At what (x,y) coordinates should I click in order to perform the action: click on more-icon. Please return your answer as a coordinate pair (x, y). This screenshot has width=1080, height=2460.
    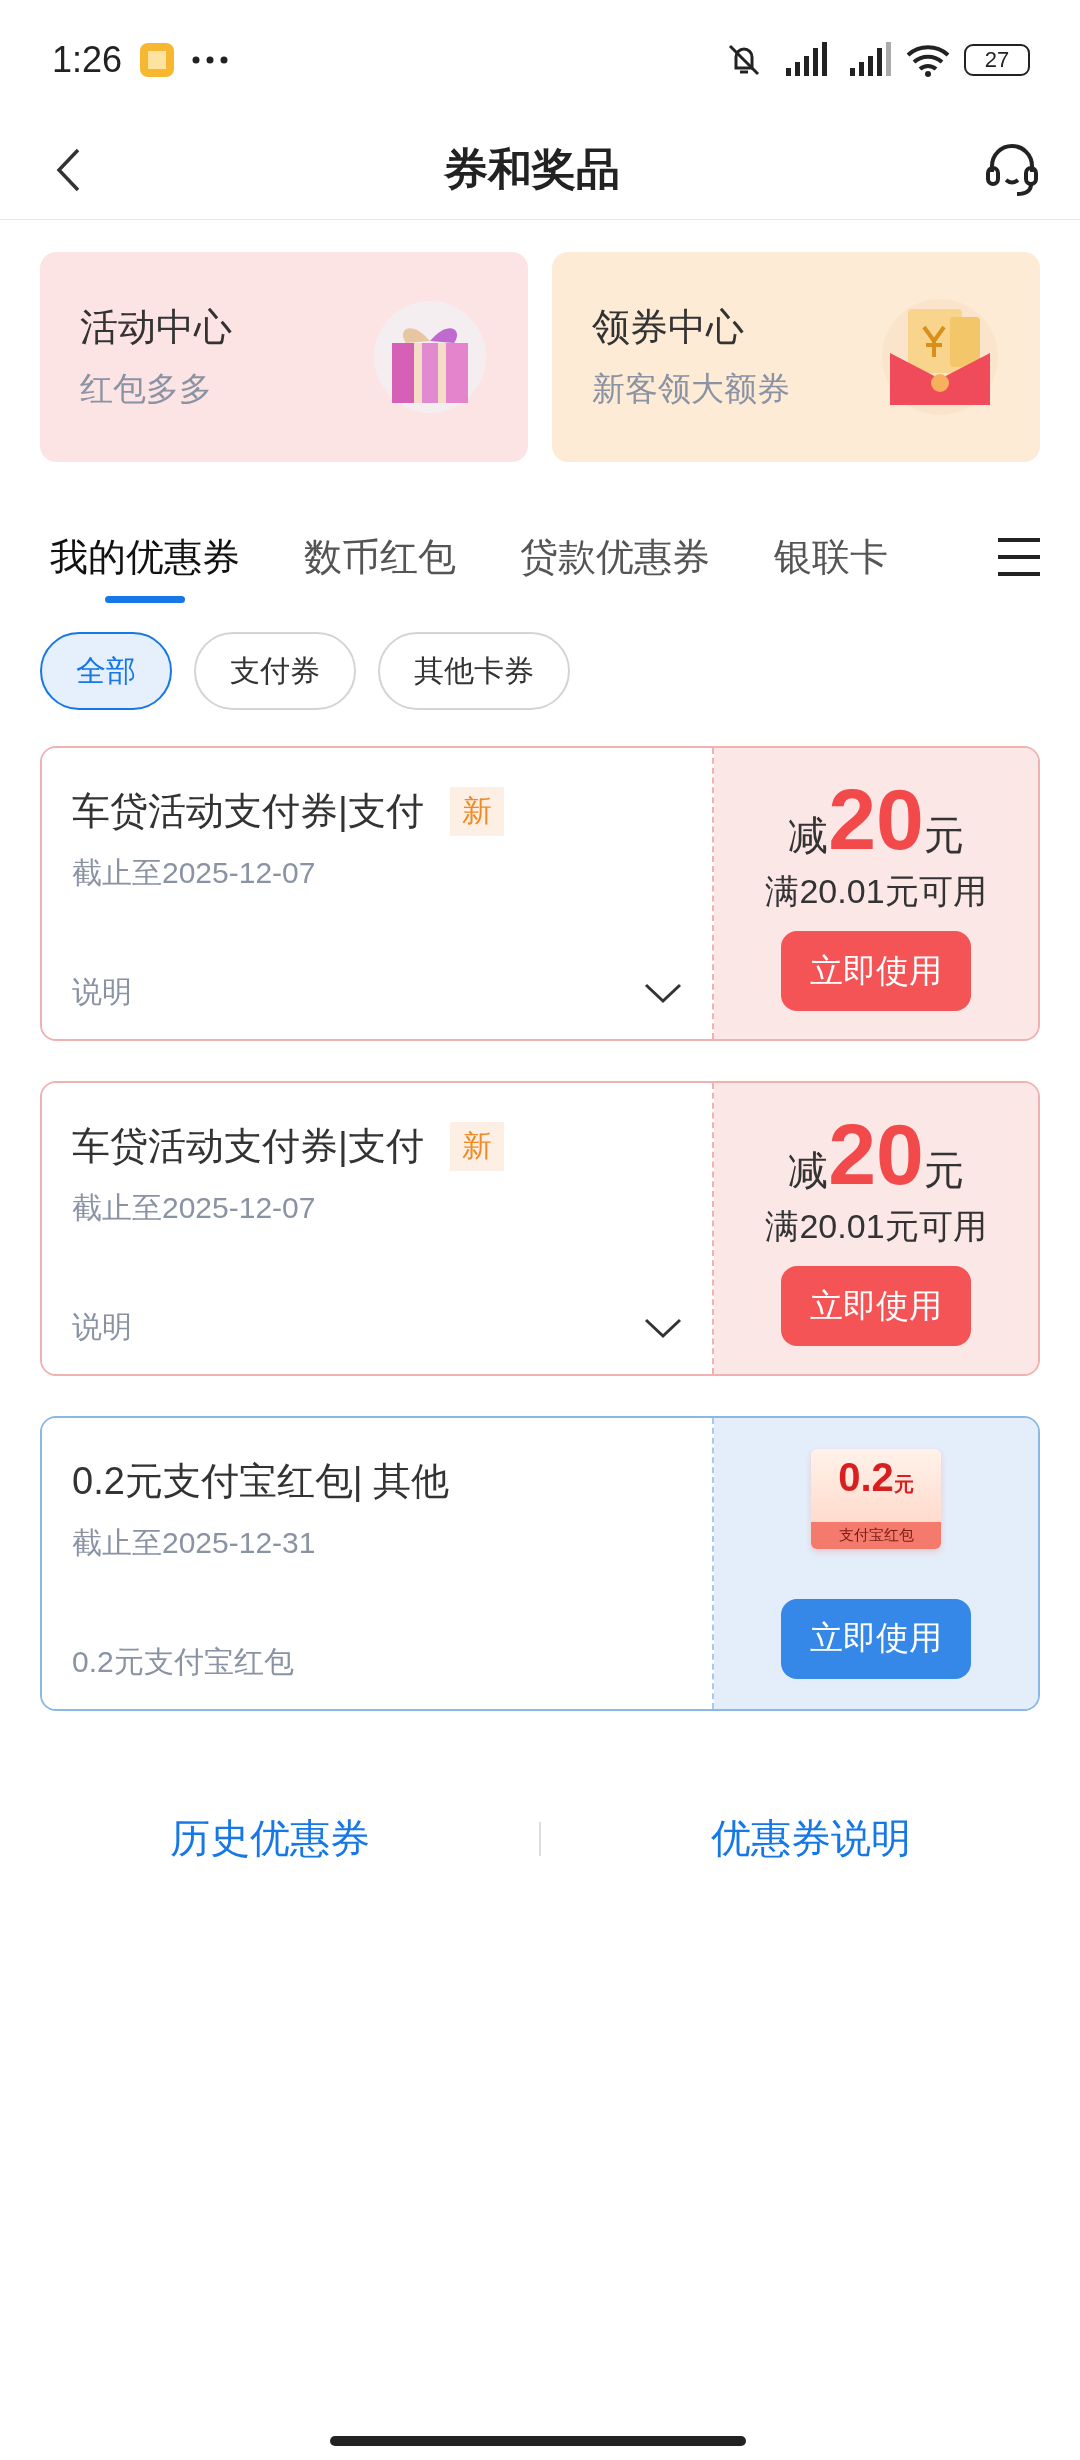
    Looking at the image, I should click on (210, 60).